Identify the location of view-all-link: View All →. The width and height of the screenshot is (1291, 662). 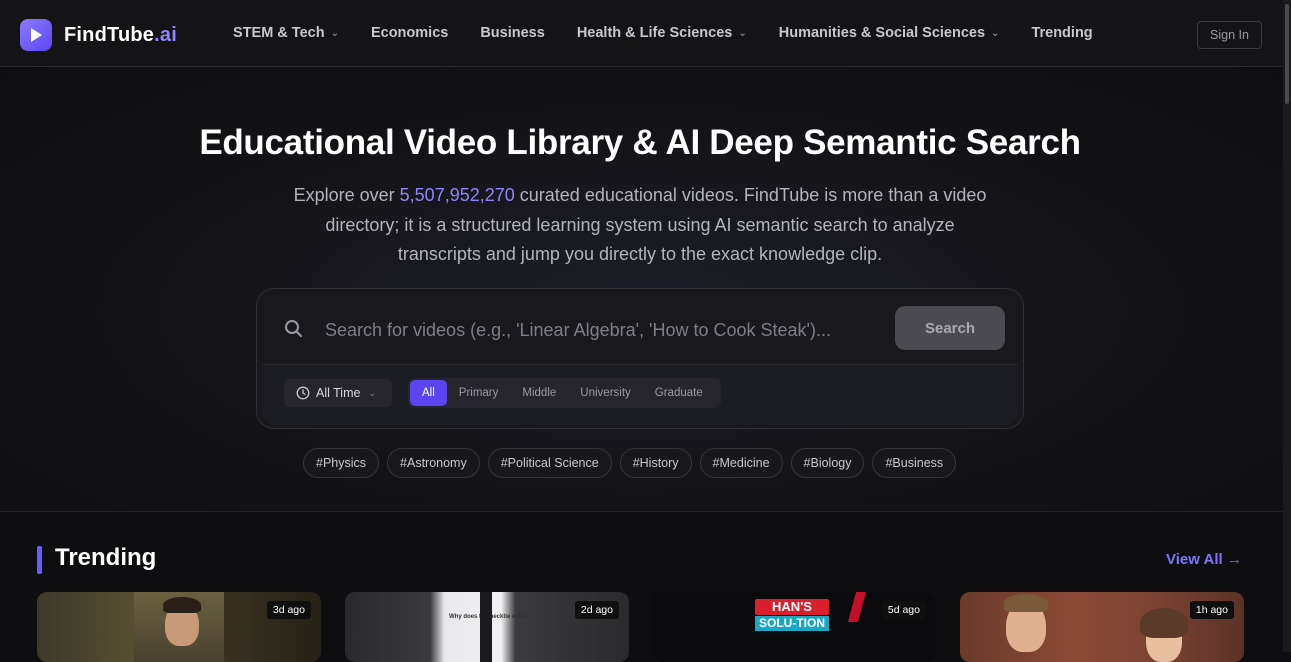
(1204, 559).